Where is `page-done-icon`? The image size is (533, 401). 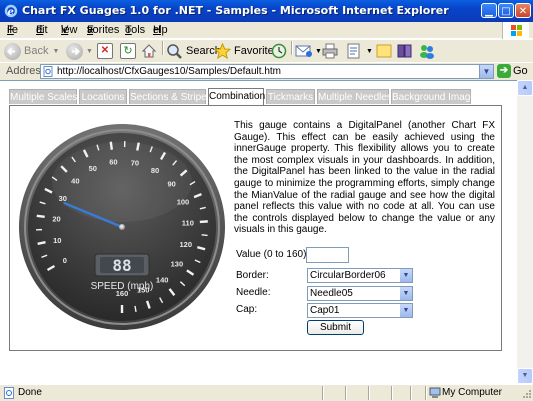 page-done-icon is located at coordinates (9, 393).